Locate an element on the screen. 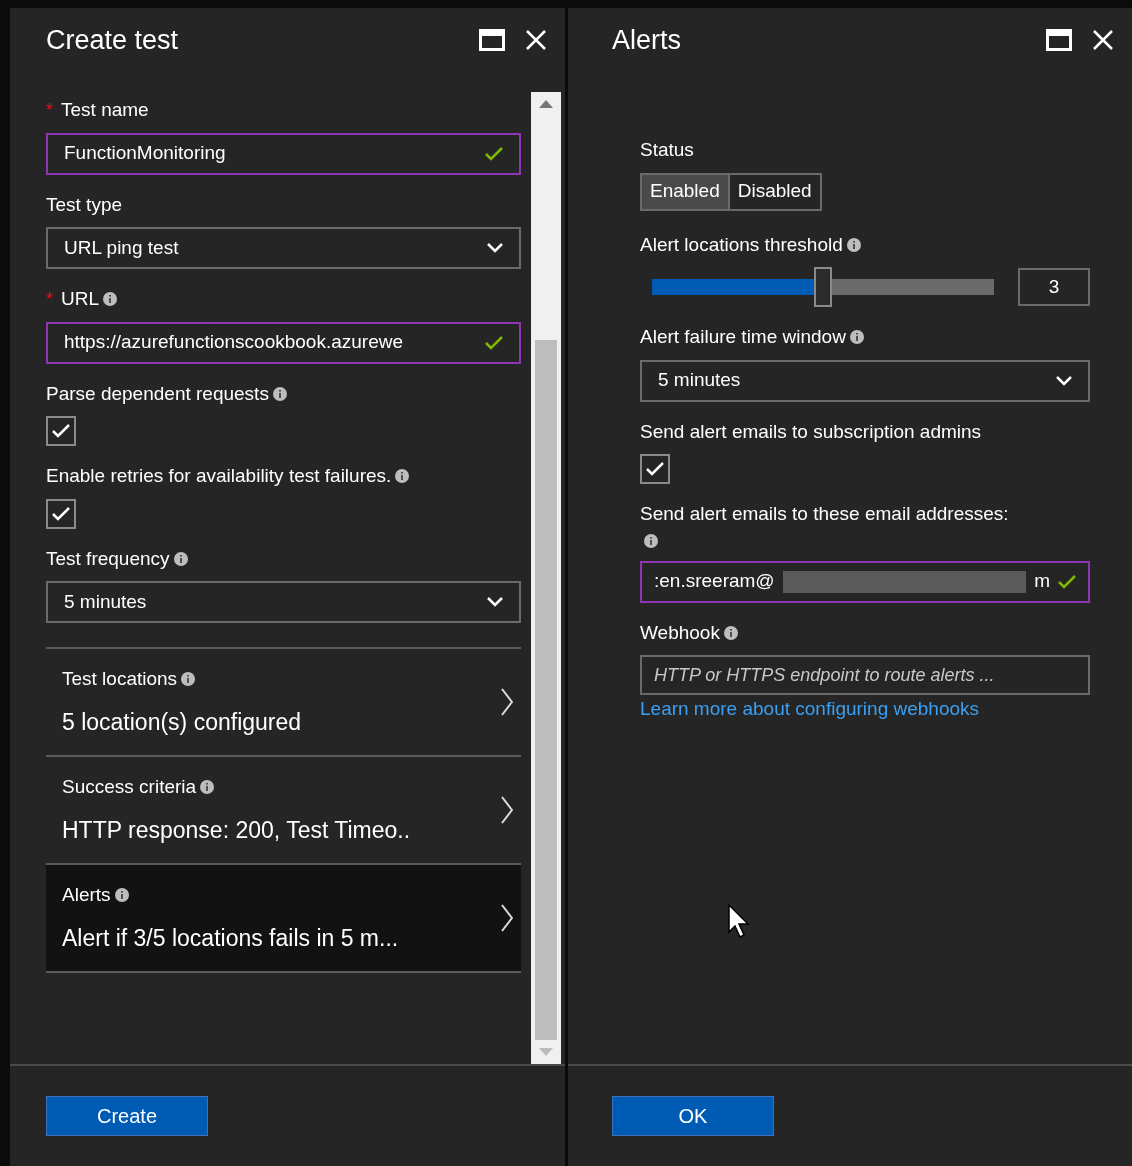 This screenshot has height=1166, width=1132. slider-thumb is located at coordinates (823, 287).